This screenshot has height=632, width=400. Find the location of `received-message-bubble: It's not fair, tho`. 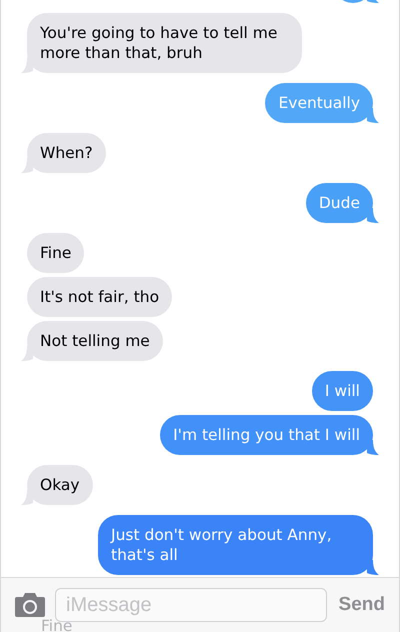

received-message-bubble: It's not fair, tho is located at coordinates (99, 297).